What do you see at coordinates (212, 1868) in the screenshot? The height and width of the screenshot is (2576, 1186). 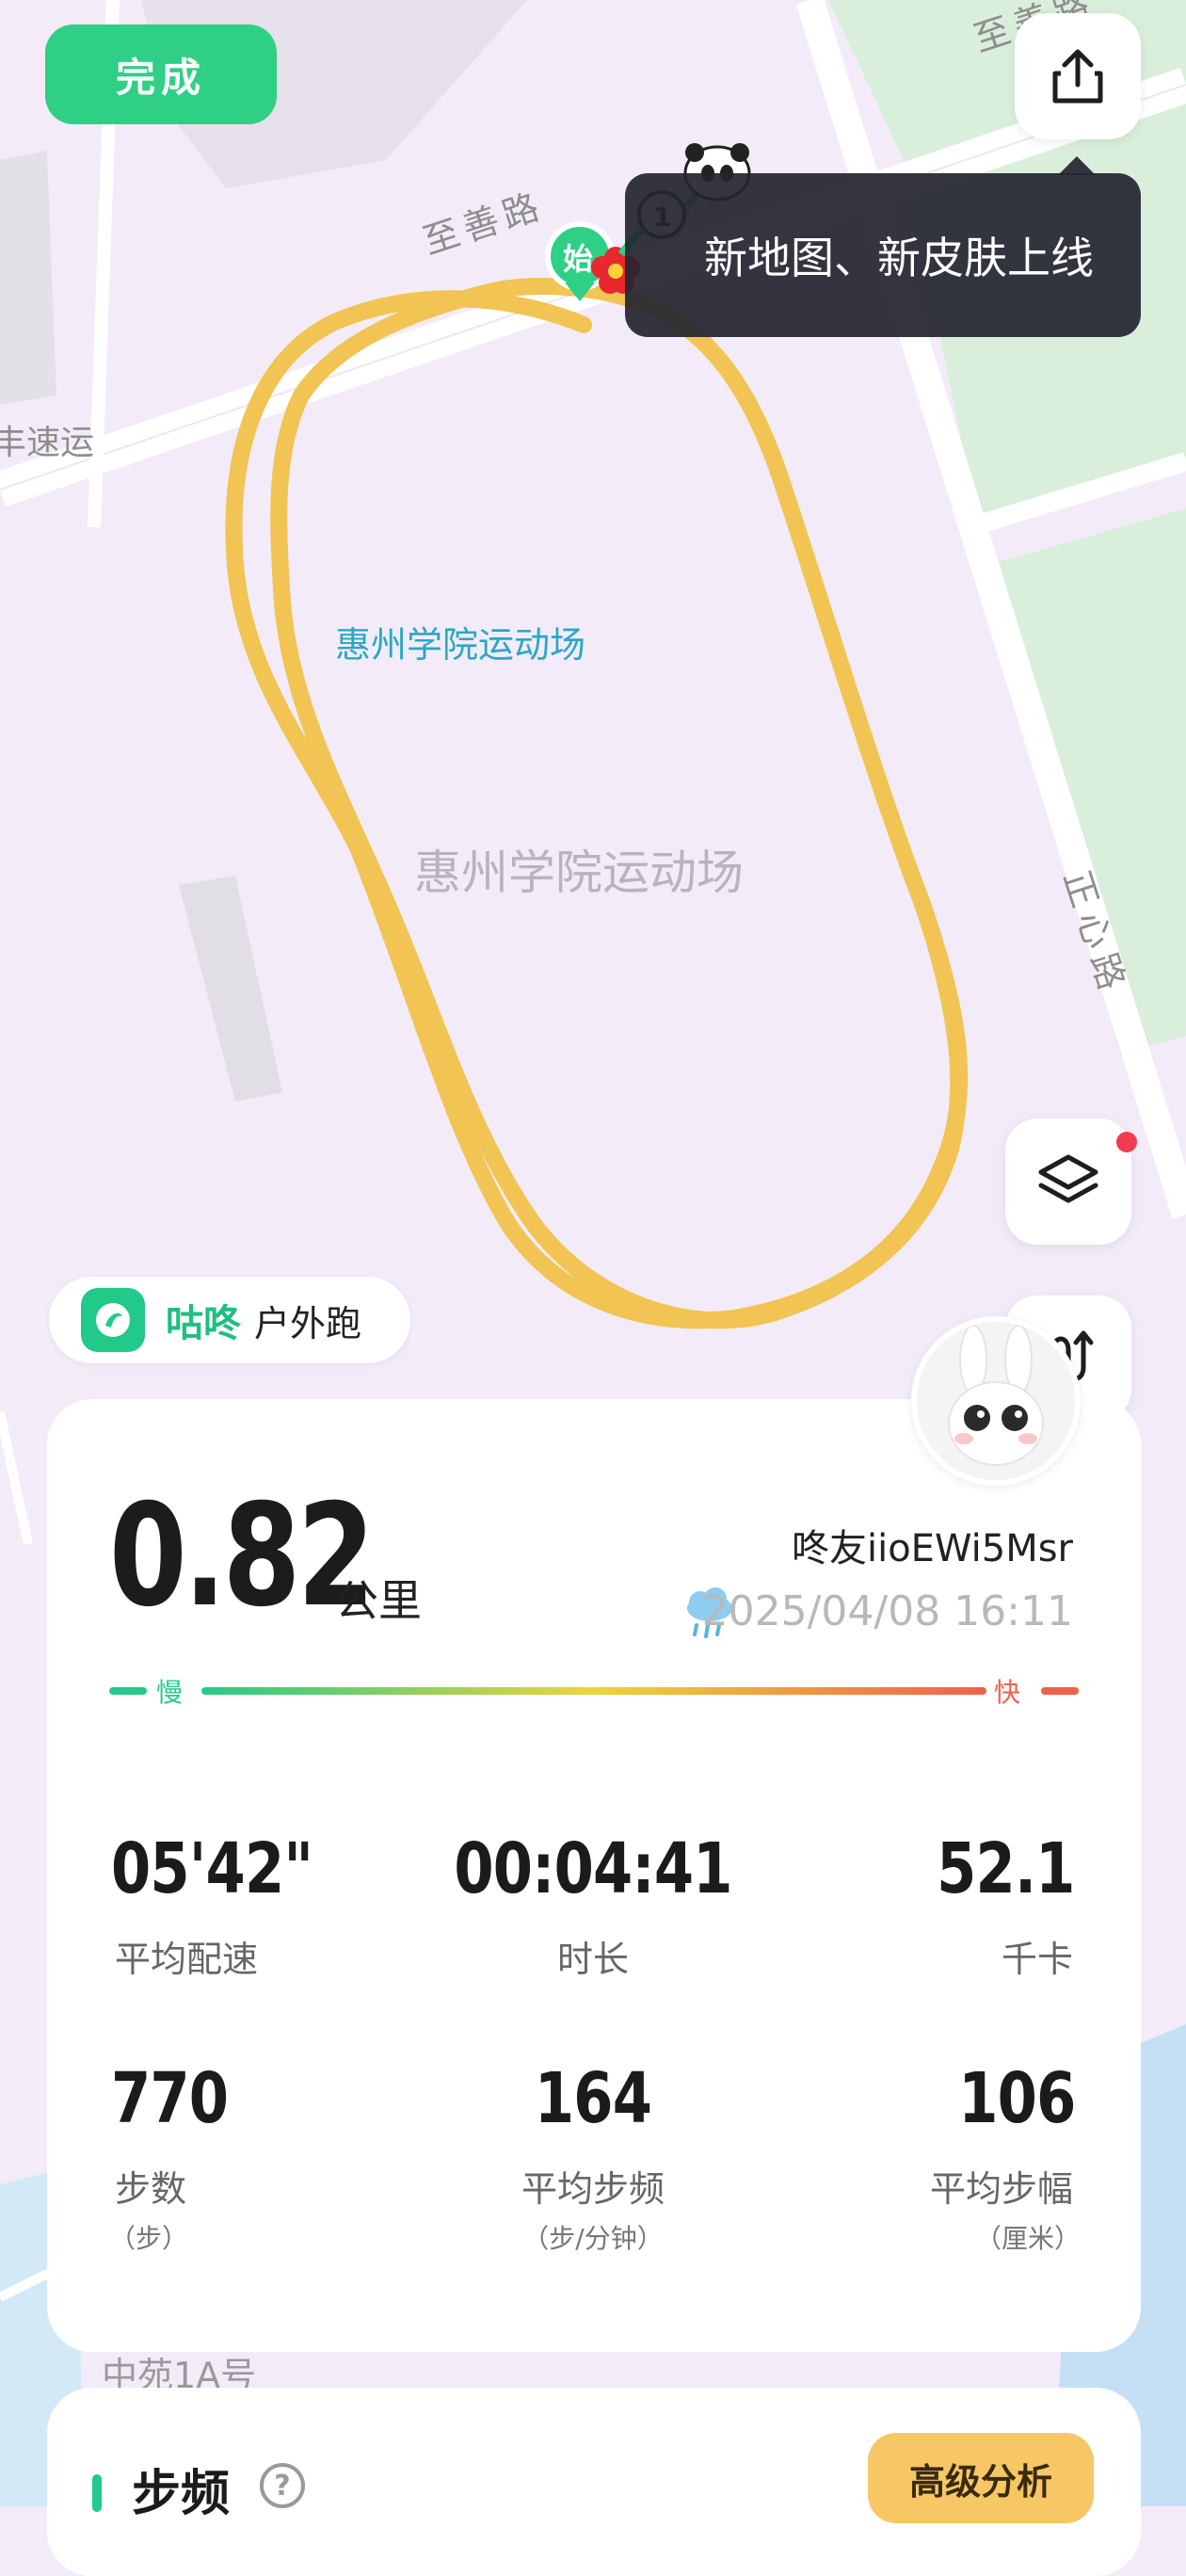 I see `avg-pace-value: 05'42"` at bounding box center [212, 1868].